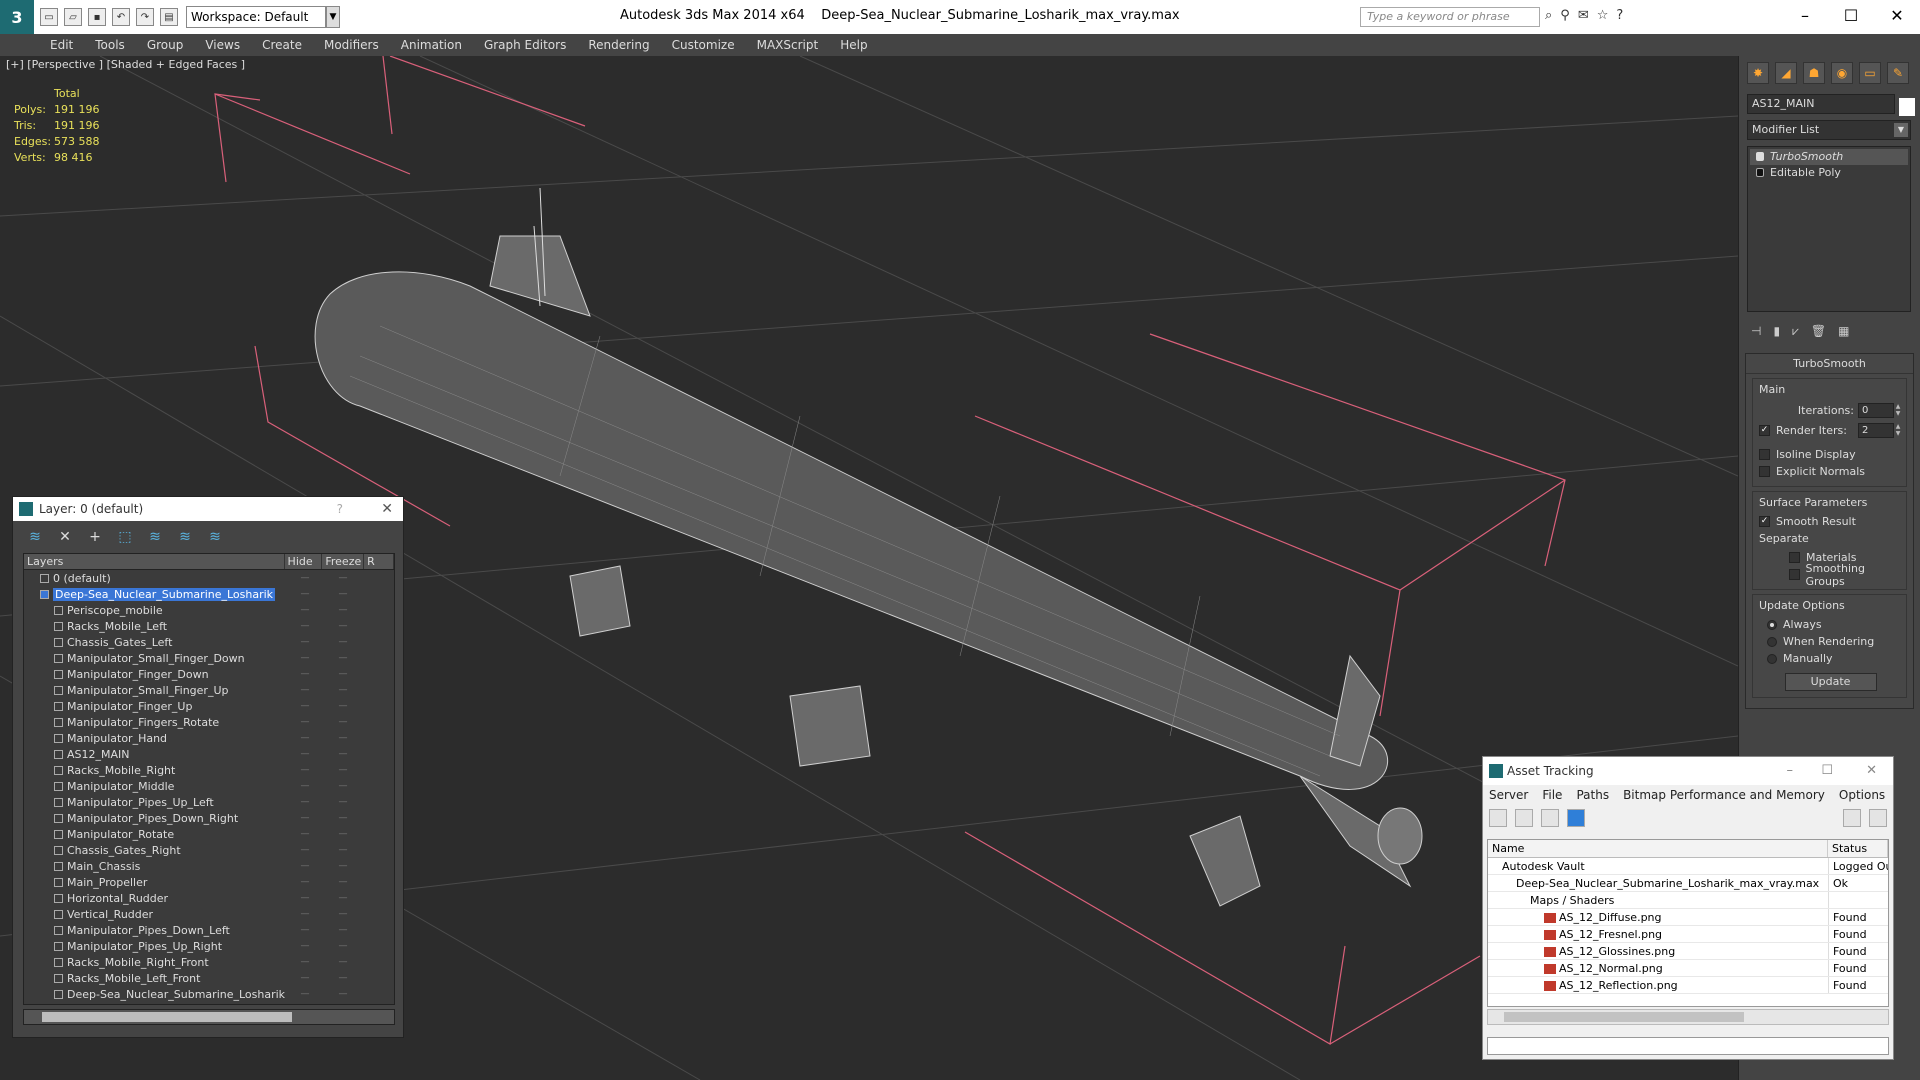  I want to click on menu-options: Options, so click(1862, 795).